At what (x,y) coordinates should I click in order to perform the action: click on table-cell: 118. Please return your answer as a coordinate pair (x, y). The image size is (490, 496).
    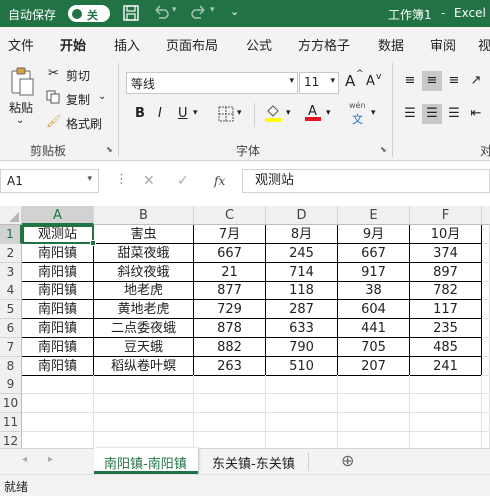
    Looking at the image, I should click on (302, 291).